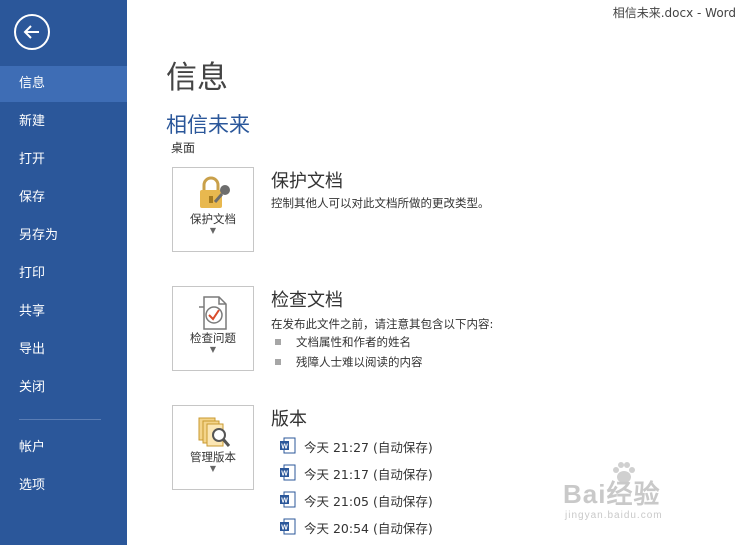 This screenshot has width=738, height=545. I want to click on watermark-text: Bai经验, so click(612, 494).